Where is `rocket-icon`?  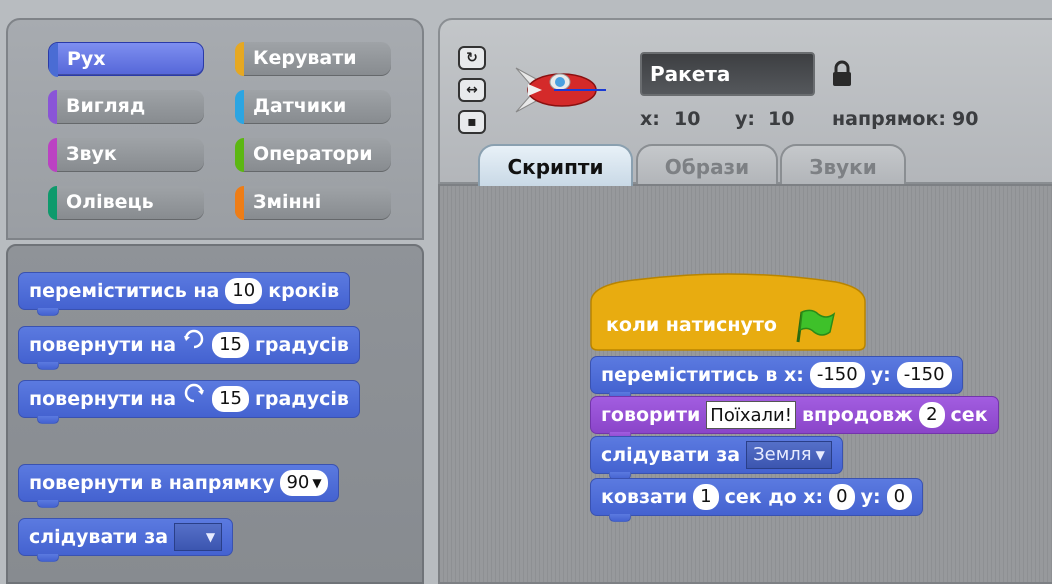 rocket-icon is located at coordinates (560, 90).